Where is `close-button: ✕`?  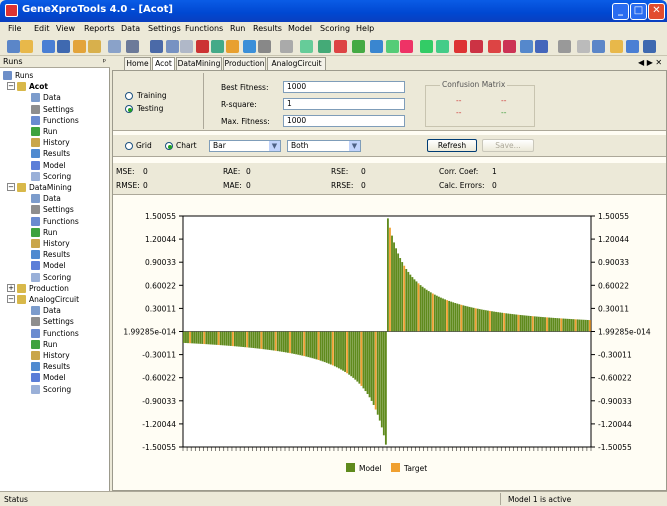 close-button: ✕ is located at coordinates (656, 11).